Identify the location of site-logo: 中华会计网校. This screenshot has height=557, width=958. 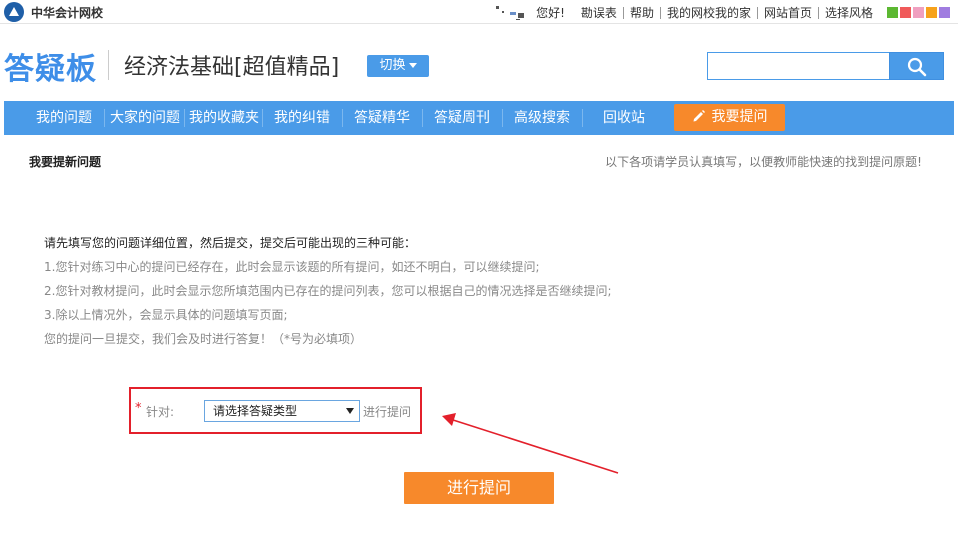
(53, 12).